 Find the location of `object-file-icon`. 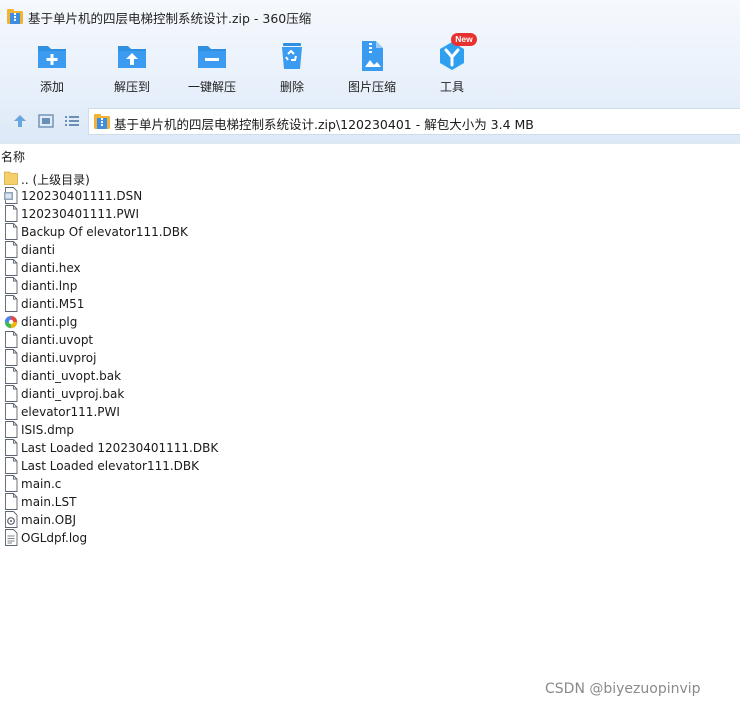

object-file-icon is located at coordinates (11, 519).